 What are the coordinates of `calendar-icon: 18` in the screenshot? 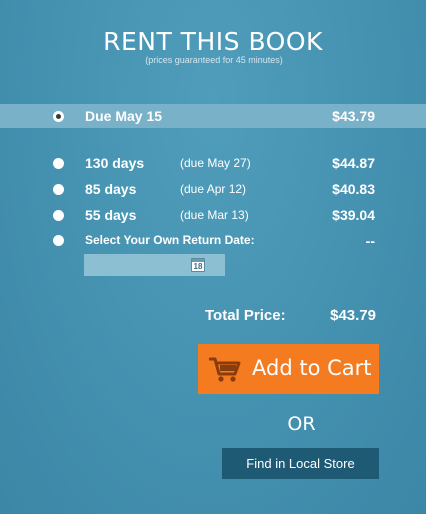 It's located at (198, 265).